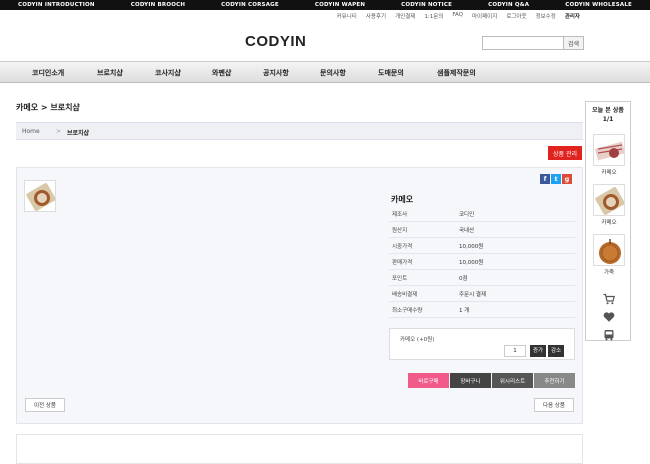 The width and height of the screenshot is (650, 464). What do you see at coordinates (567, 179) in the screenshot?
I see `google-plus-icon: g` at bounding box center [567, 179].